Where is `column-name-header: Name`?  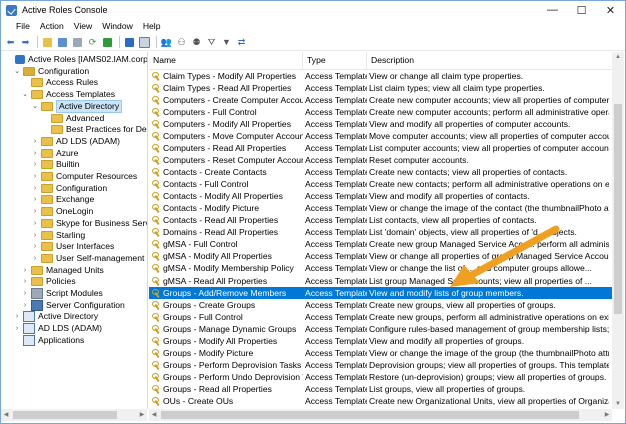 column-name-header: Name is located at coordinates (226, 60).